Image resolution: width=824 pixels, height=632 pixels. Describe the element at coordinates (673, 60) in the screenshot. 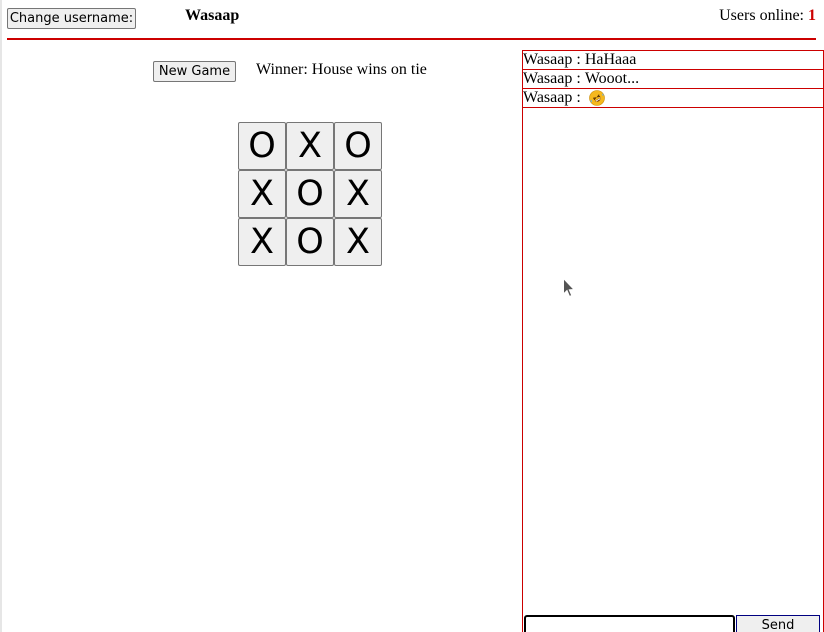

I see `chat-message: Wasaap : HaHaaa` at that location.